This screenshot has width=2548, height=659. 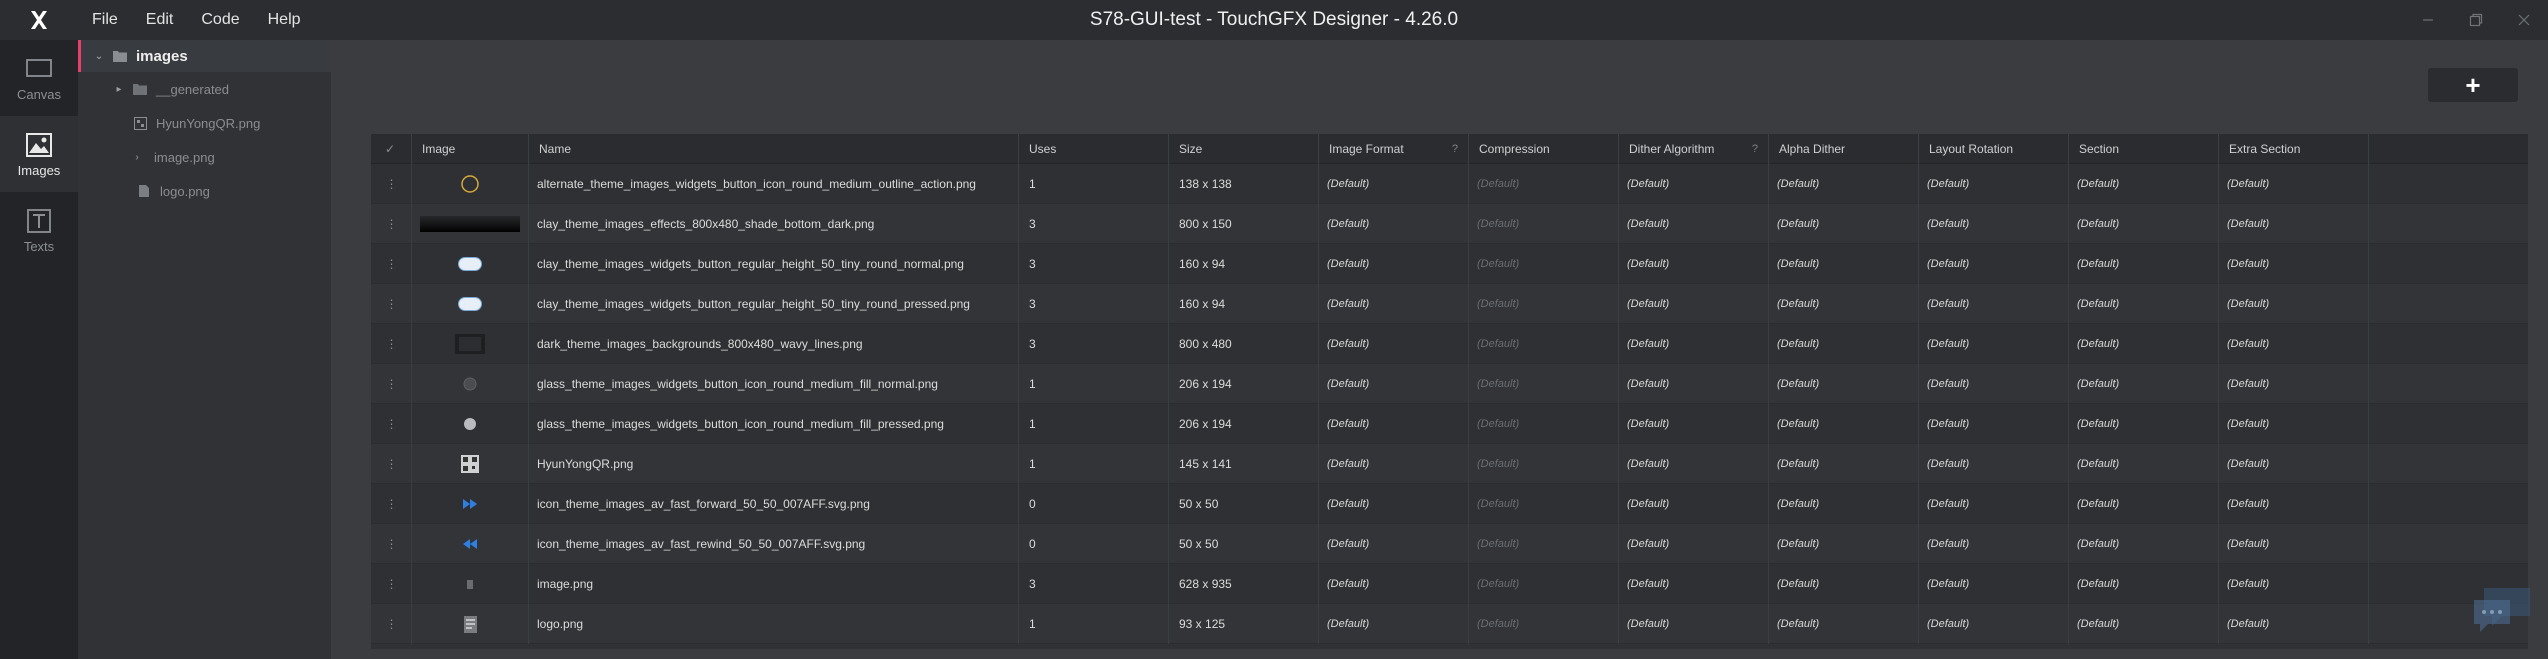 What do you see at coordinates (774, 624) in the screenshot?
I see `image-name-cell: logo.png` at bounding box center [774, 624].